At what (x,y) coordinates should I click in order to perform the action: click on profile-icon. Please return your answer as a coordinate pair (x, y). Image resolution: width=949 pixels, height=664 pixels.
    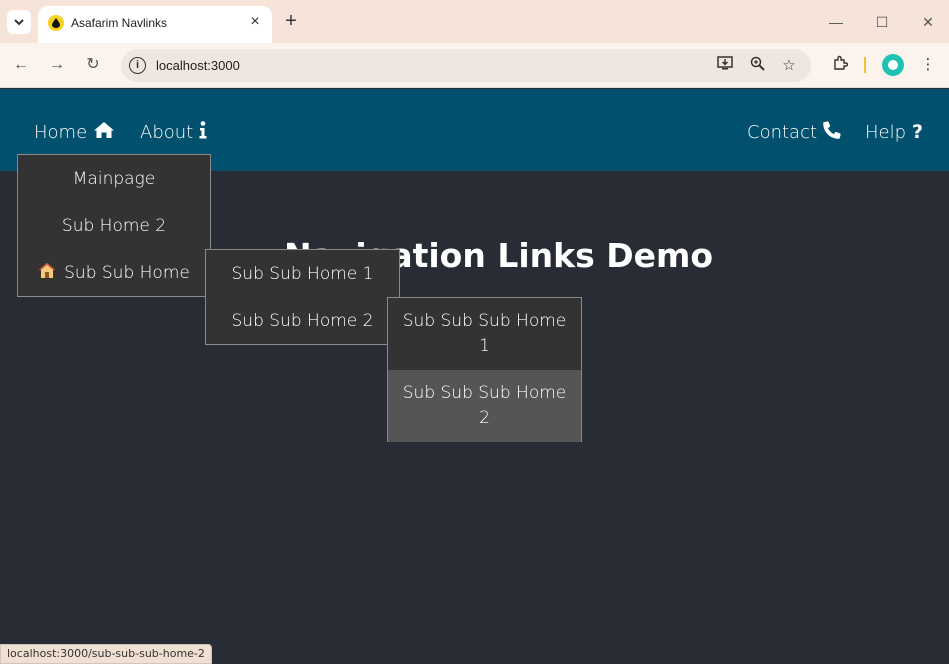
    Looking at the image, I should click on (893, 65).